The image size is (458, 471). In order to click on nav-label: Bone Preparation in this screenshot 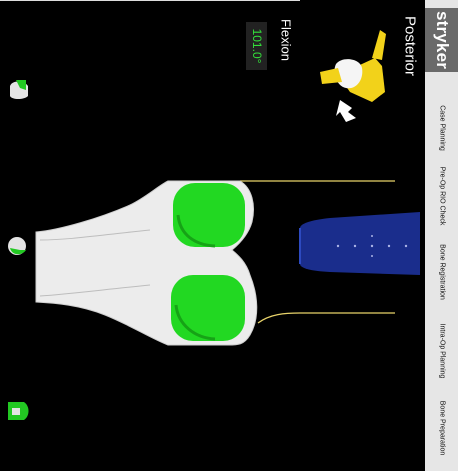, I will do `click(441, 428)`.